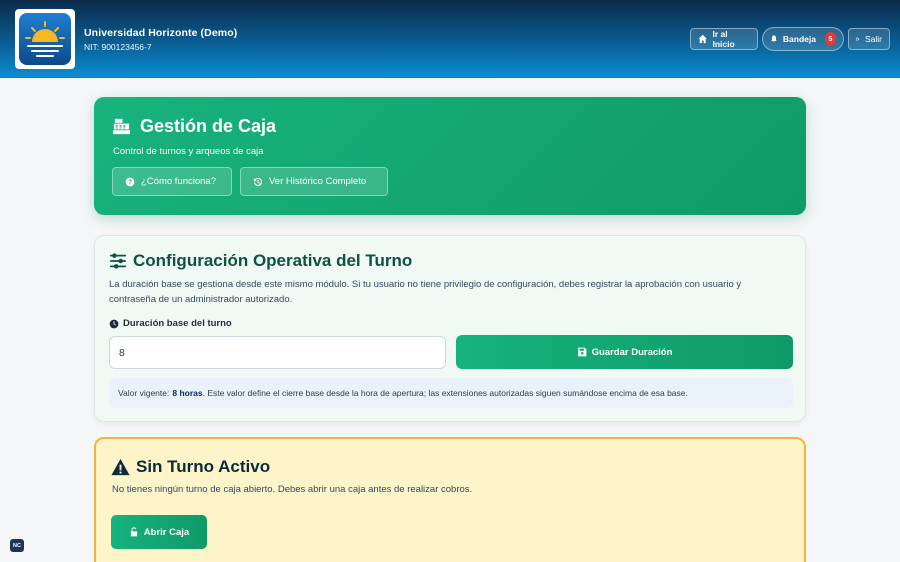  Describe the element at coordinates (177, 323) in the screenshot. I see `duration-field-label-text: Duración base del turno` at that location.